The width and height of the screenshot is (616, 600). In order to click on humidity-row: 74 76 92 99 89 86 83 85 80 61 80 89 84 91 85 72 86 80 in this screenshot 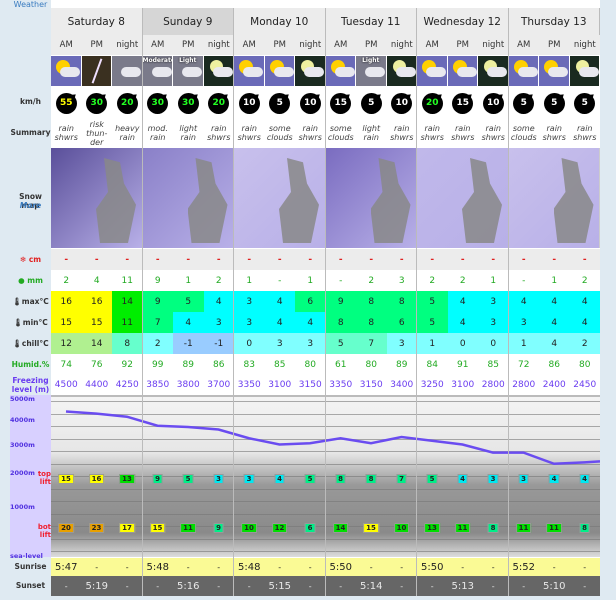, I will do `click(325, 364)`.